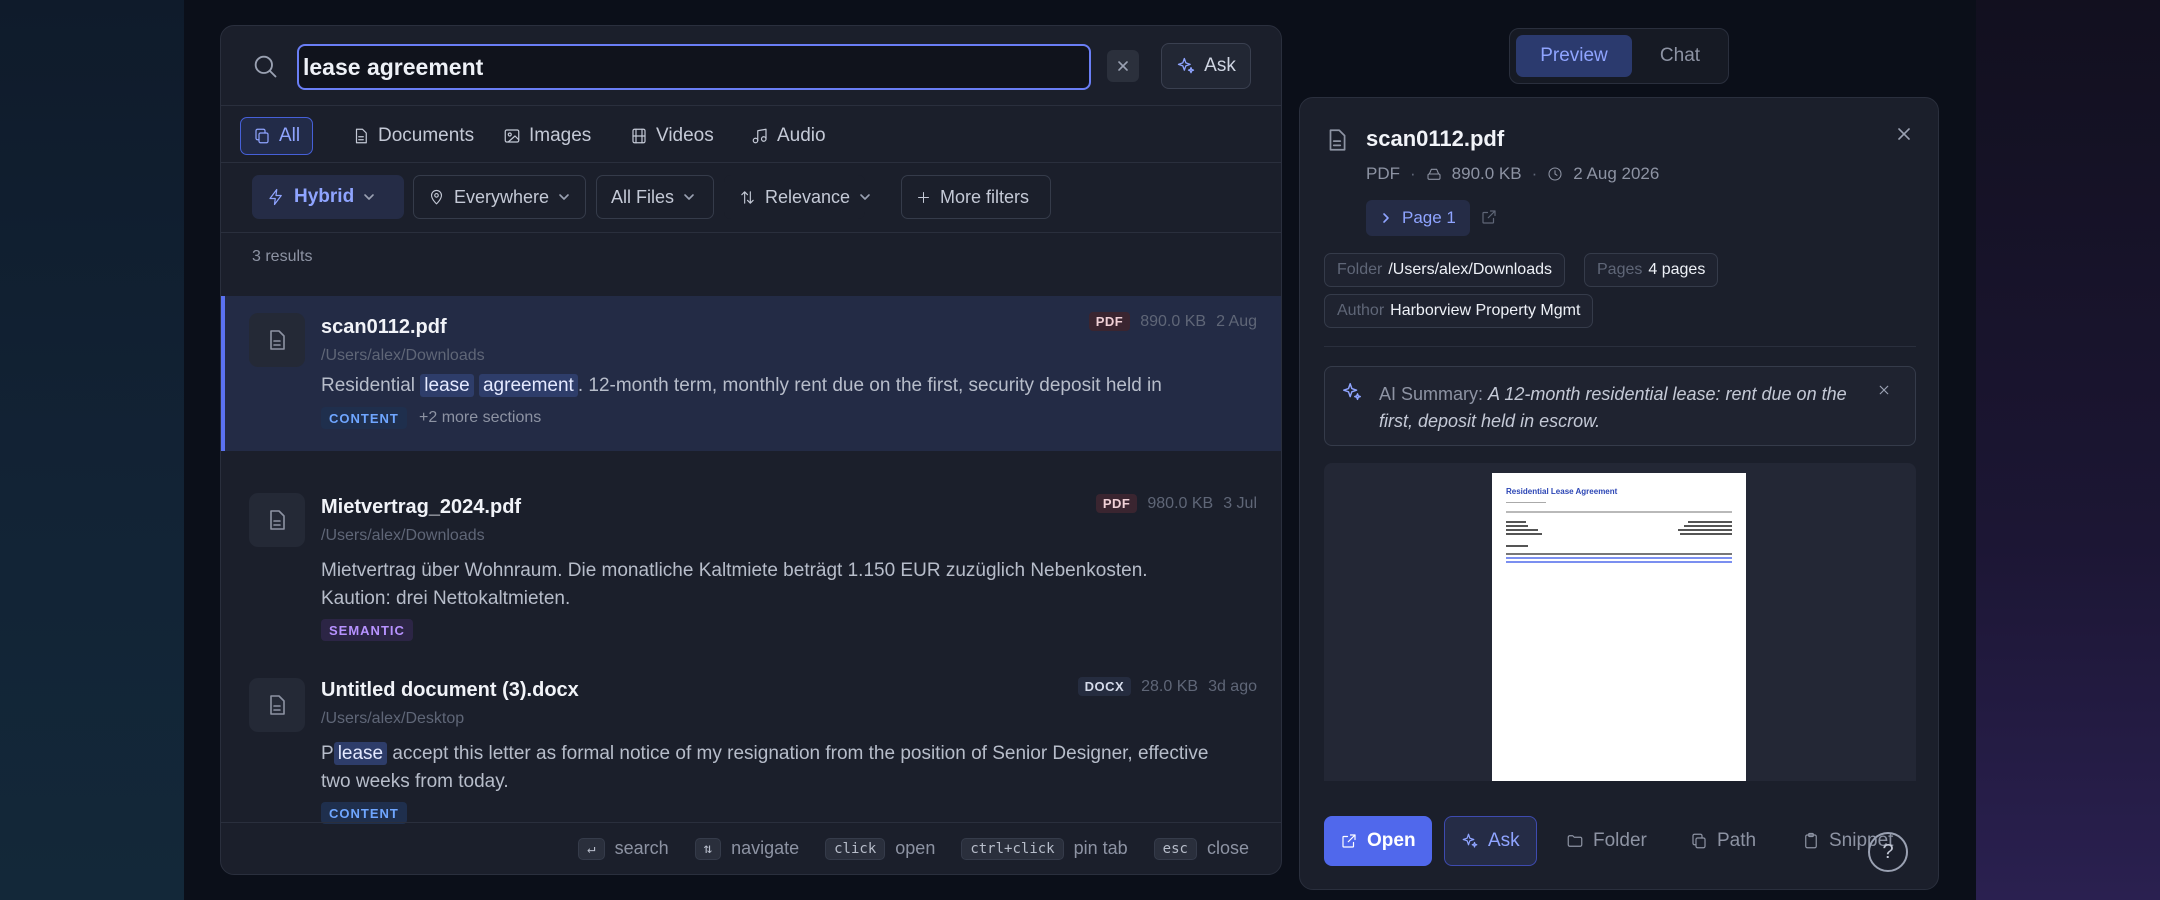 This screenshot has width=2160, height=900. Describe the element at coordinates (327, 753) in the screenshot. I see `snippet-text: P` at that location.